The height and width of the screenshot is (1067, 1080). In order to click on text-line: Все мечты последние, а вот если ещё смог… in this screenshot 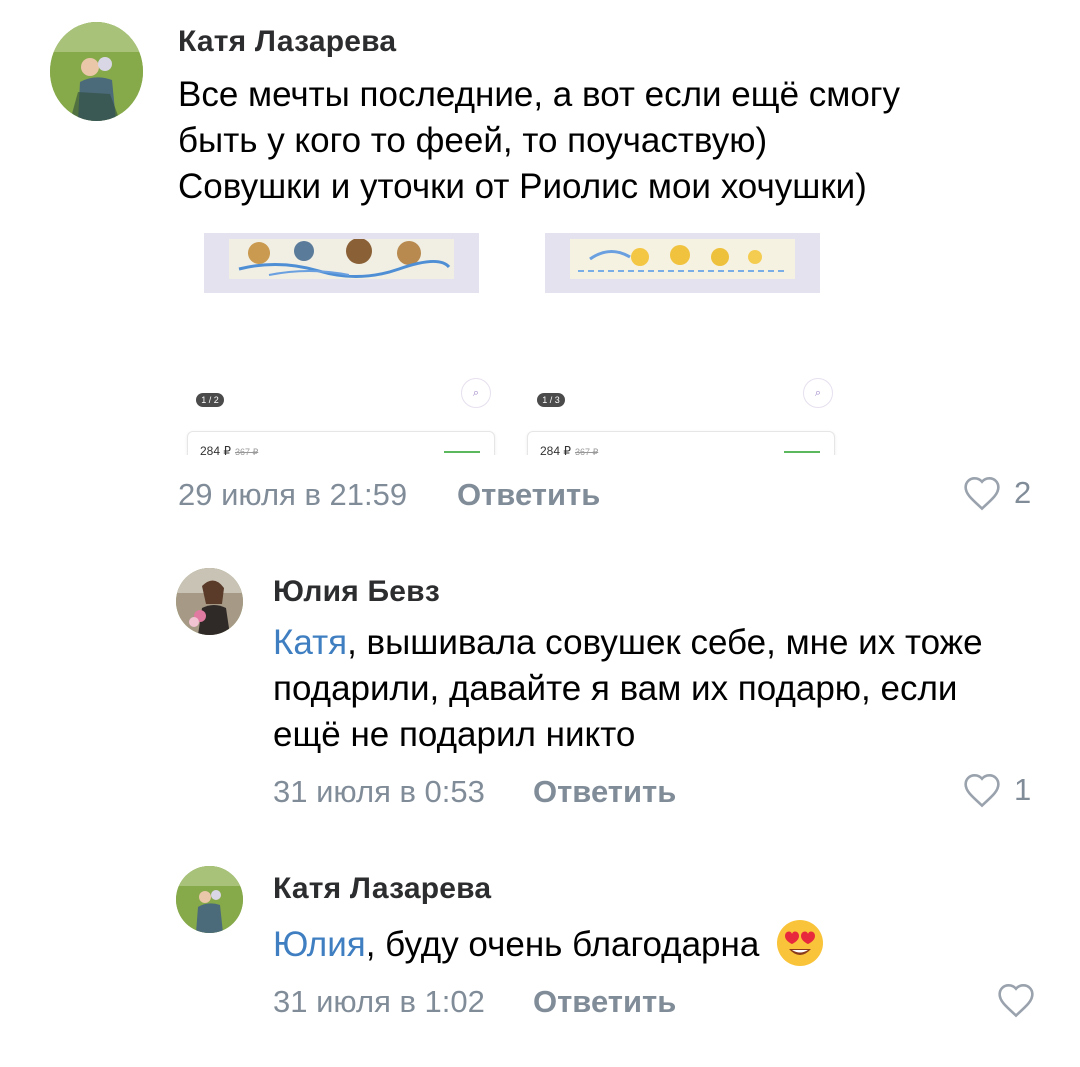, I will do `click(539, 94)`.